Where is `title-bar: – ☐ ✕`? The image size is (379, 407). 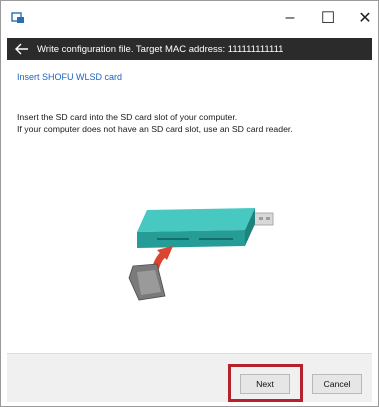 title-bar: – ☐ ✕ is located at coordinates (189, 17).